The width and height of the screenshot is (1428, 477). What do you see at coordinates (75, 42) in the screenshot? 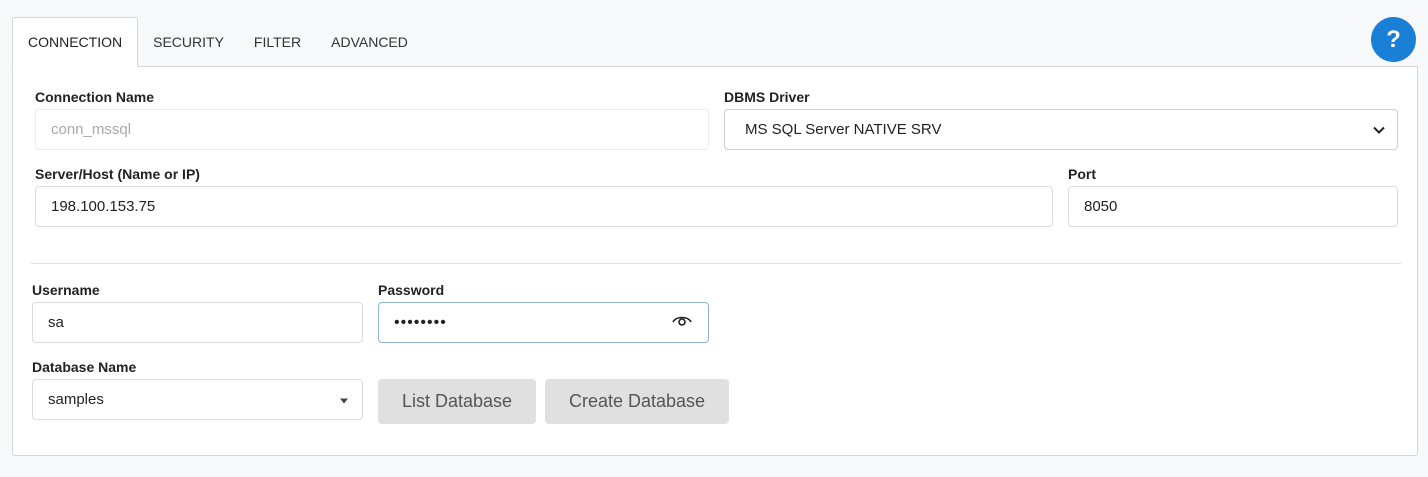
I see `tab-connection: CONNECTION` at bounding box center [75, 42].